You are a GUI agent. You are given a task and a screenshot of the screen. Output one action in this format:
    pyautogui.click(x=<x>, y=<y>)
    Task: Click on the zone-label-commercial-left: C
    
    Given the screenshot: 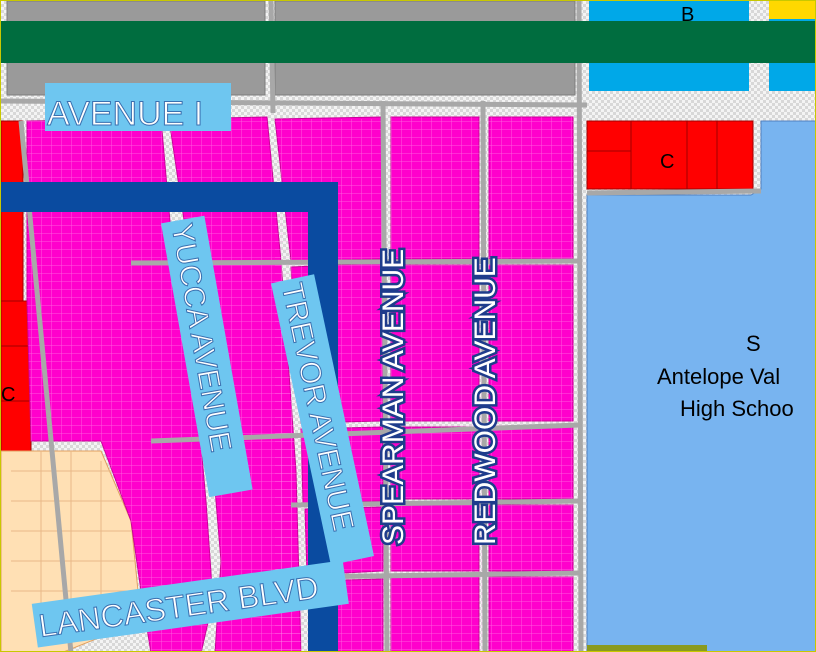 What is the action you would take?
    pyautogui.click(x=8, y=395)
    